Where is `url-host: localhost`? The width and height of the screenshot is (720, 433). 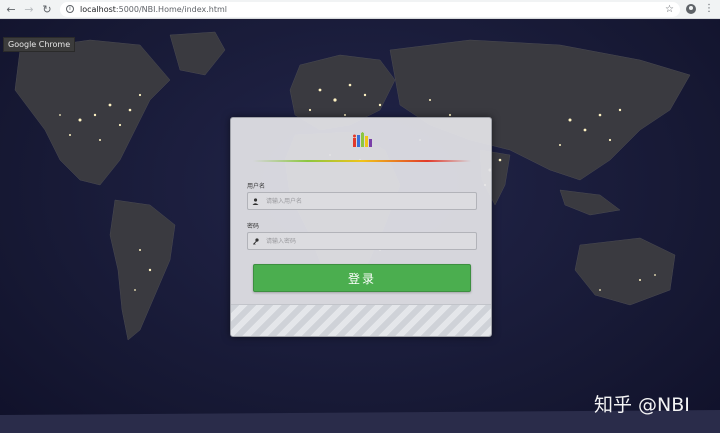 url-host: localhost is located at coordinates (98, 9).